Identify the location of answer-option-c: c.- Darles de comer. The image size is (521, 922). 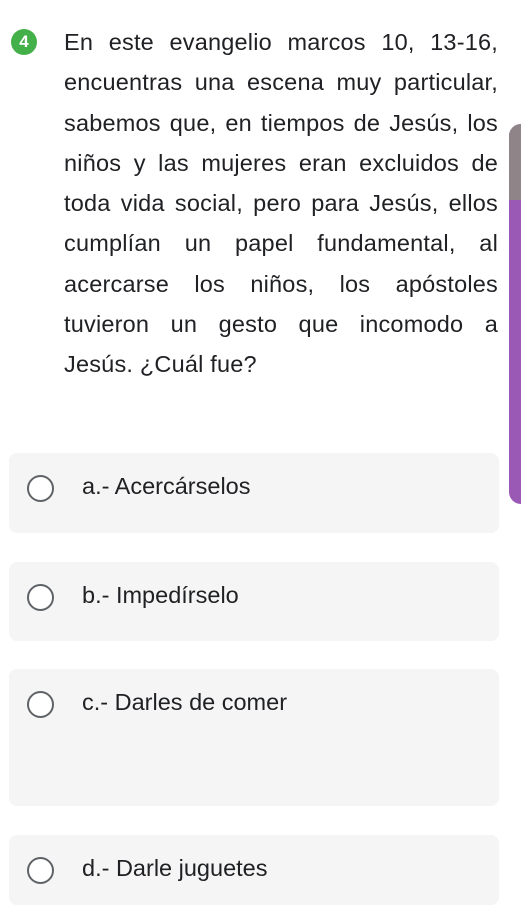
(254, 737).